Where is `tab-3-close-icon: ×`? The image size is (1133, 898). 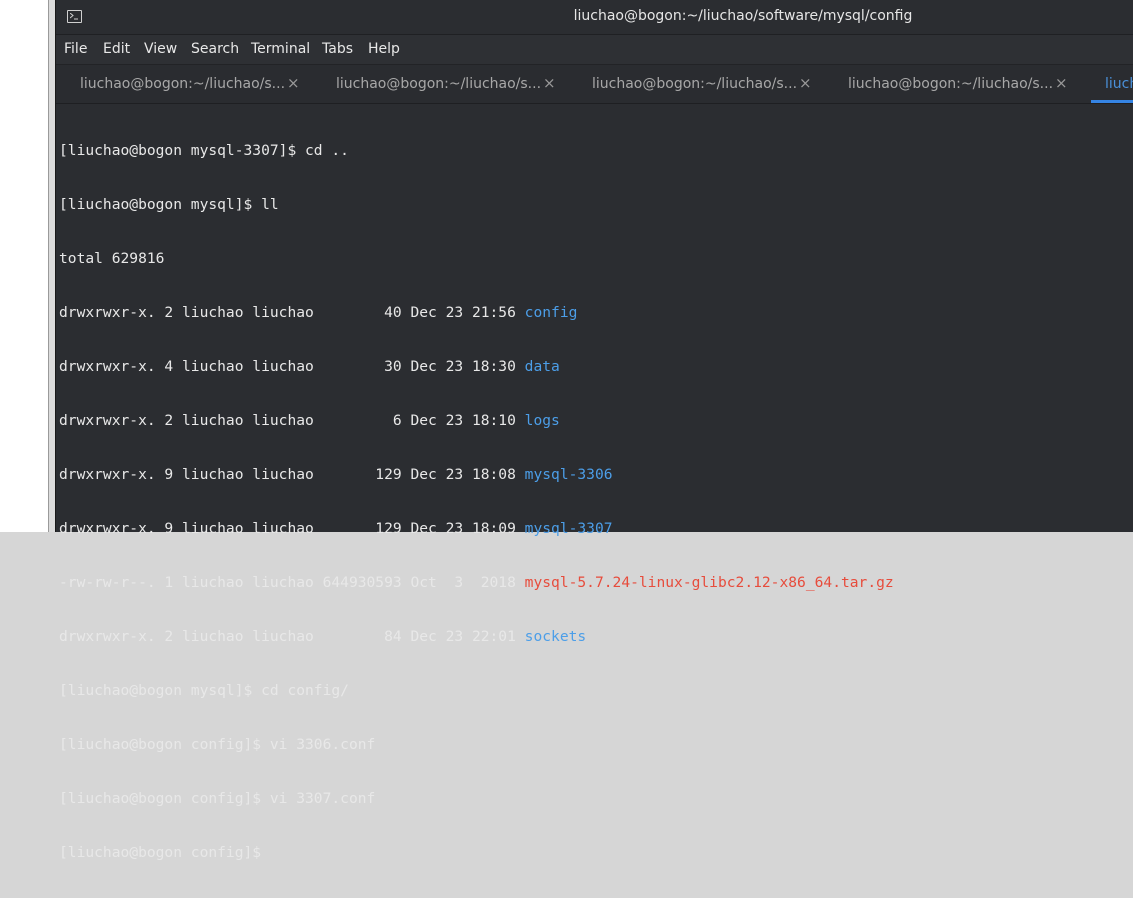
tab-3-close-icon: × is located at coordinates (805, 83).